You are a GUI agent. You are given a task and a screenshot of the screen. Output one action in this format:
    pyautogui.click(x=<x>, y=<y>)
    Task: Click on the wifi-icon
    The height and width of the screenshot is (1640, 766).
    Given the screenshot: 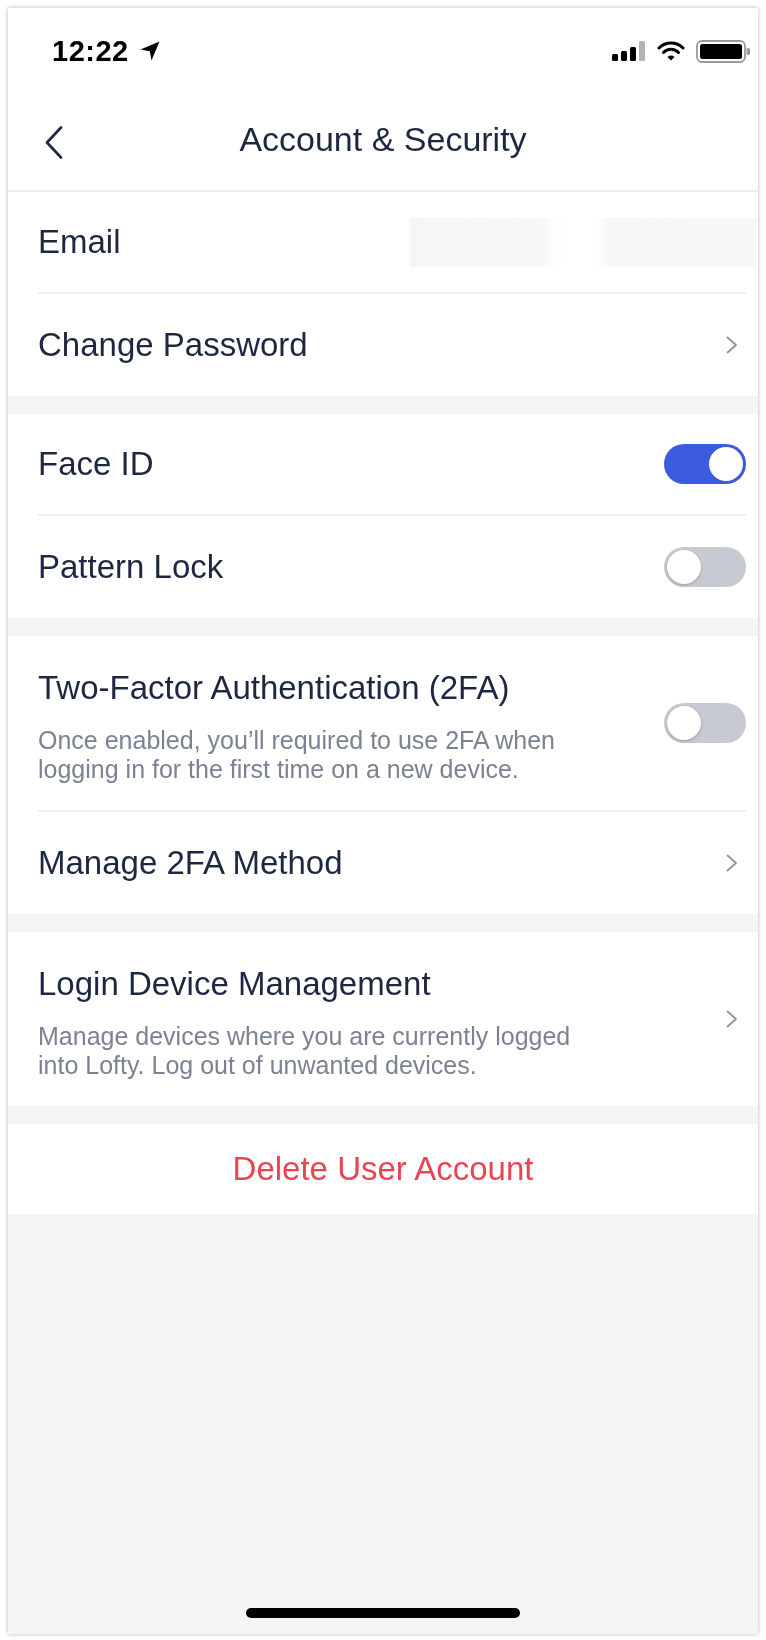 What is the action you would take?
    pyautogui.click(x=671, y=51)
    